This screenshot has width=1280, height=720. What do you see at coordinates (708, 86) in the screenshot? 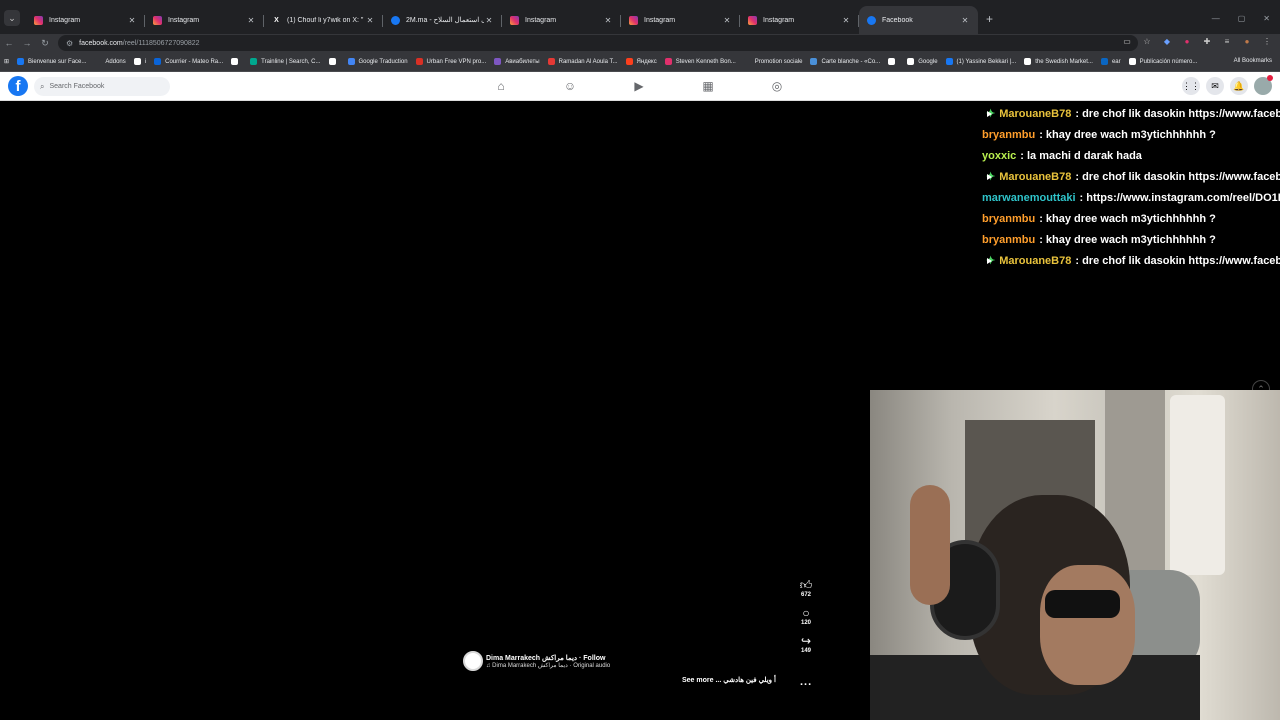
I see `marketplace-icon: ▦` at bounding box center [708, 86].